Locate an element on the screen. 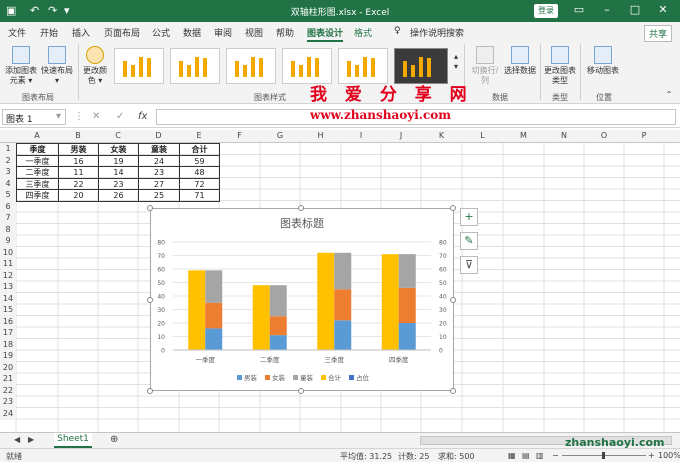  column-header-l: L is located at coordinates (482, 135).